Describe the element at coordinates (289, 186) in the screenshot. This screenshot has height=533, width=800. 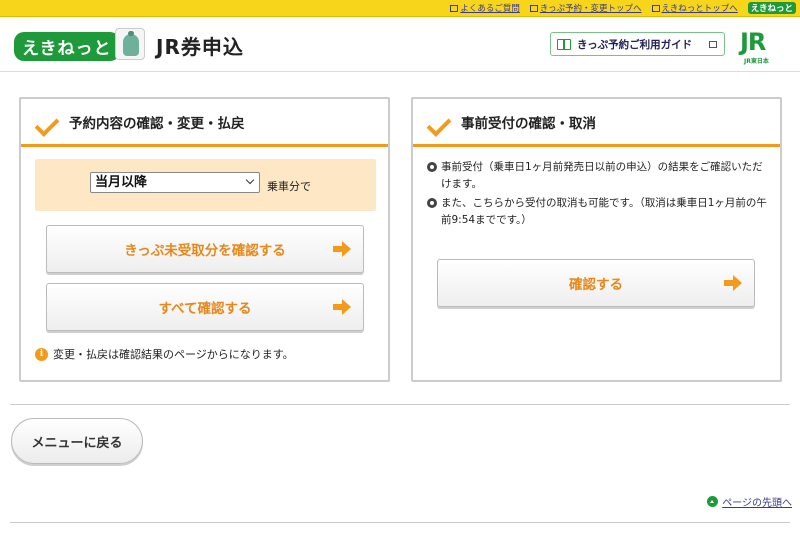
I see `select-suffix: 乗車分で` at that location.